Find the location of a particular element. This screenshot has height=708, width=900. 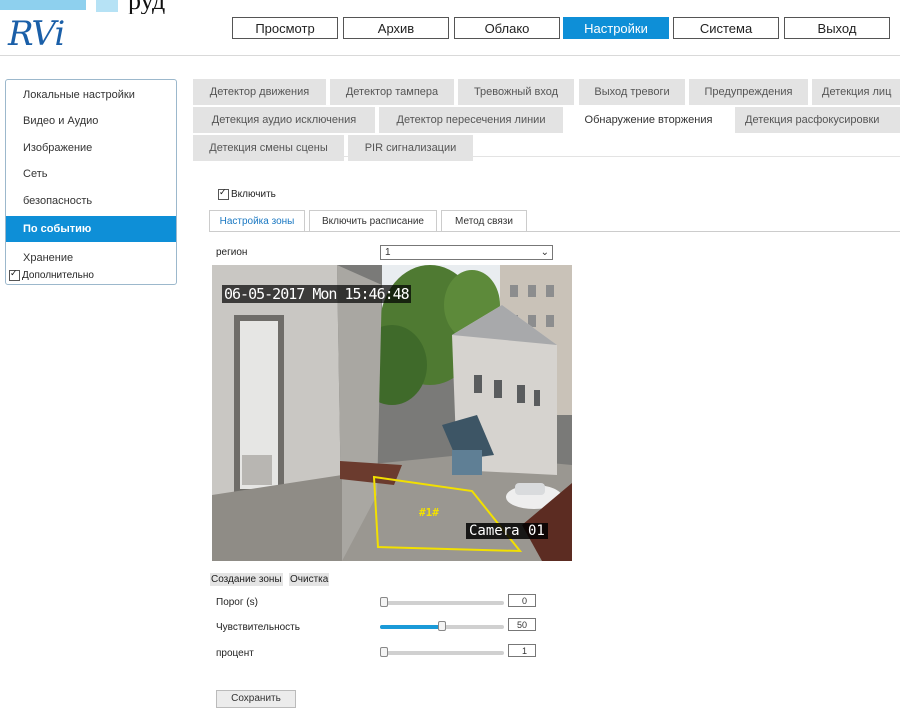

advanced-checkbox: Дополнительно is located at coordinates (51, 275).